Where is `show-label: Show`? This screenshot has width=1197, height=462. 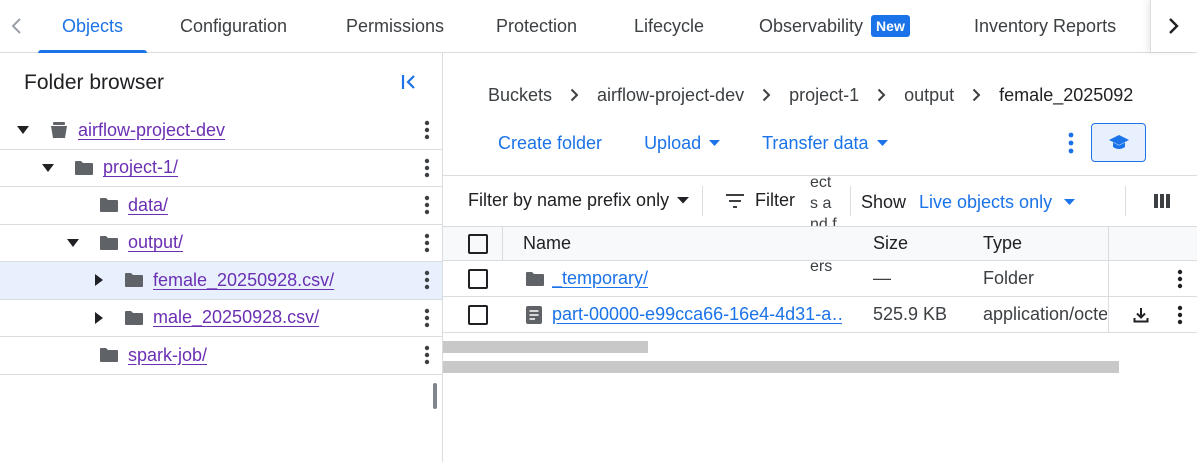
show-label: Show is located at coordinates (884, 202).